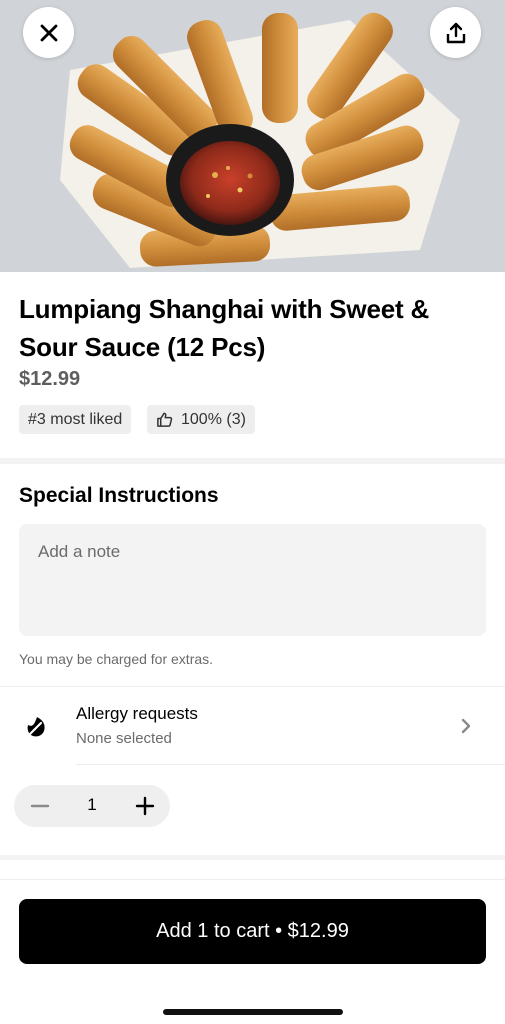 Image resolution: width=505 pixels, height=1024 pixels. I want to click on chevron-right-icon, so click(466, 726).